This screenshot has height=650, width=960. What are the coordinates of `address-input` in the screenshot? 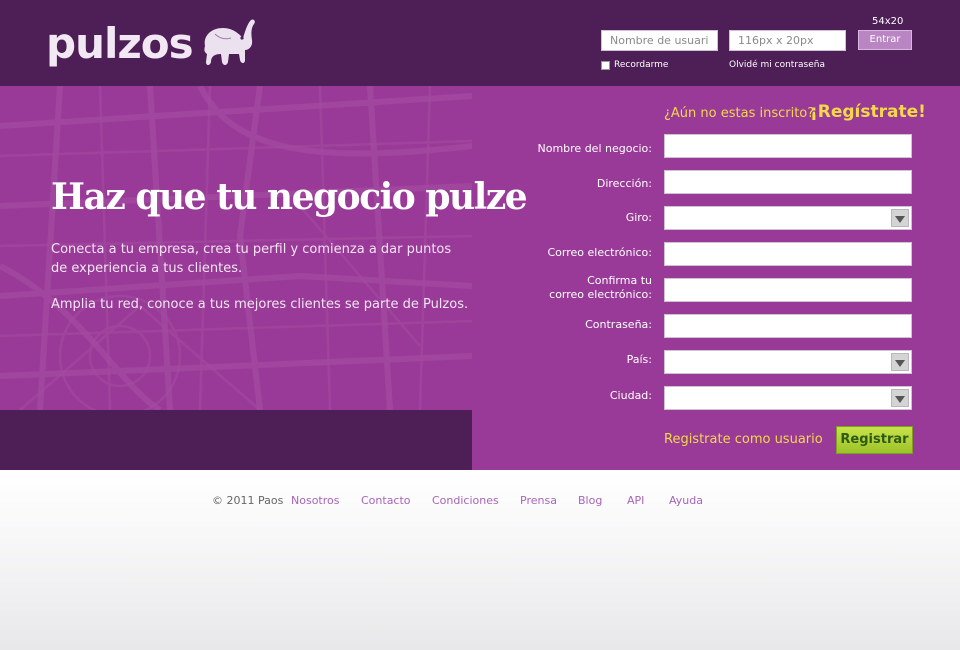 It's located at (788, 182).